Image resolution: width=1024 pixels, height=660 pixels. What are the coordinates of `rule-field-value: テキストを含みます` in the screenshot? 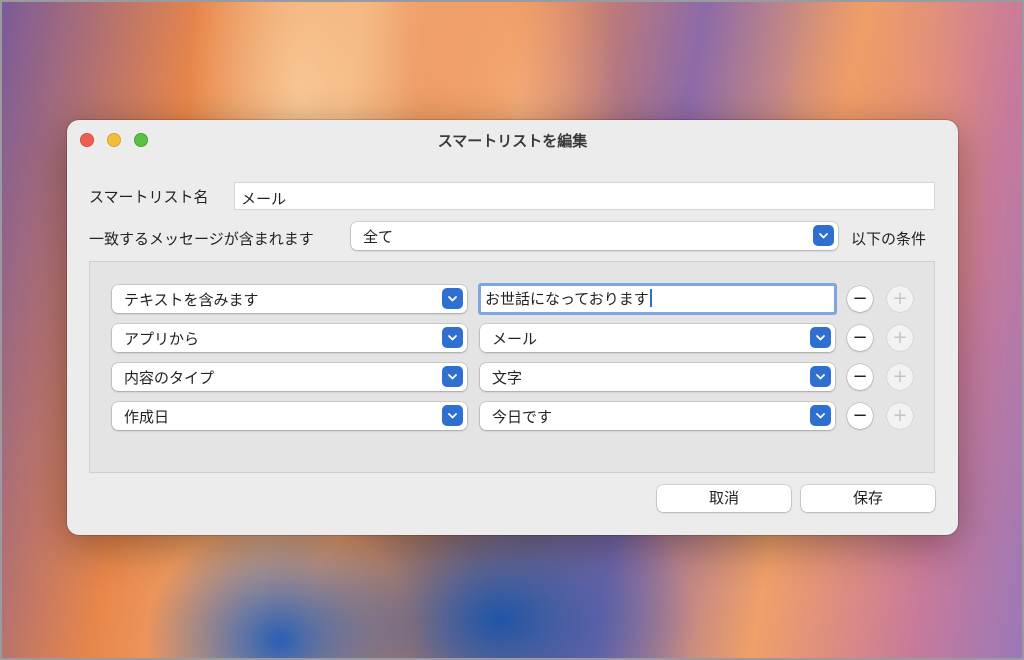 It's located at (191, 300).